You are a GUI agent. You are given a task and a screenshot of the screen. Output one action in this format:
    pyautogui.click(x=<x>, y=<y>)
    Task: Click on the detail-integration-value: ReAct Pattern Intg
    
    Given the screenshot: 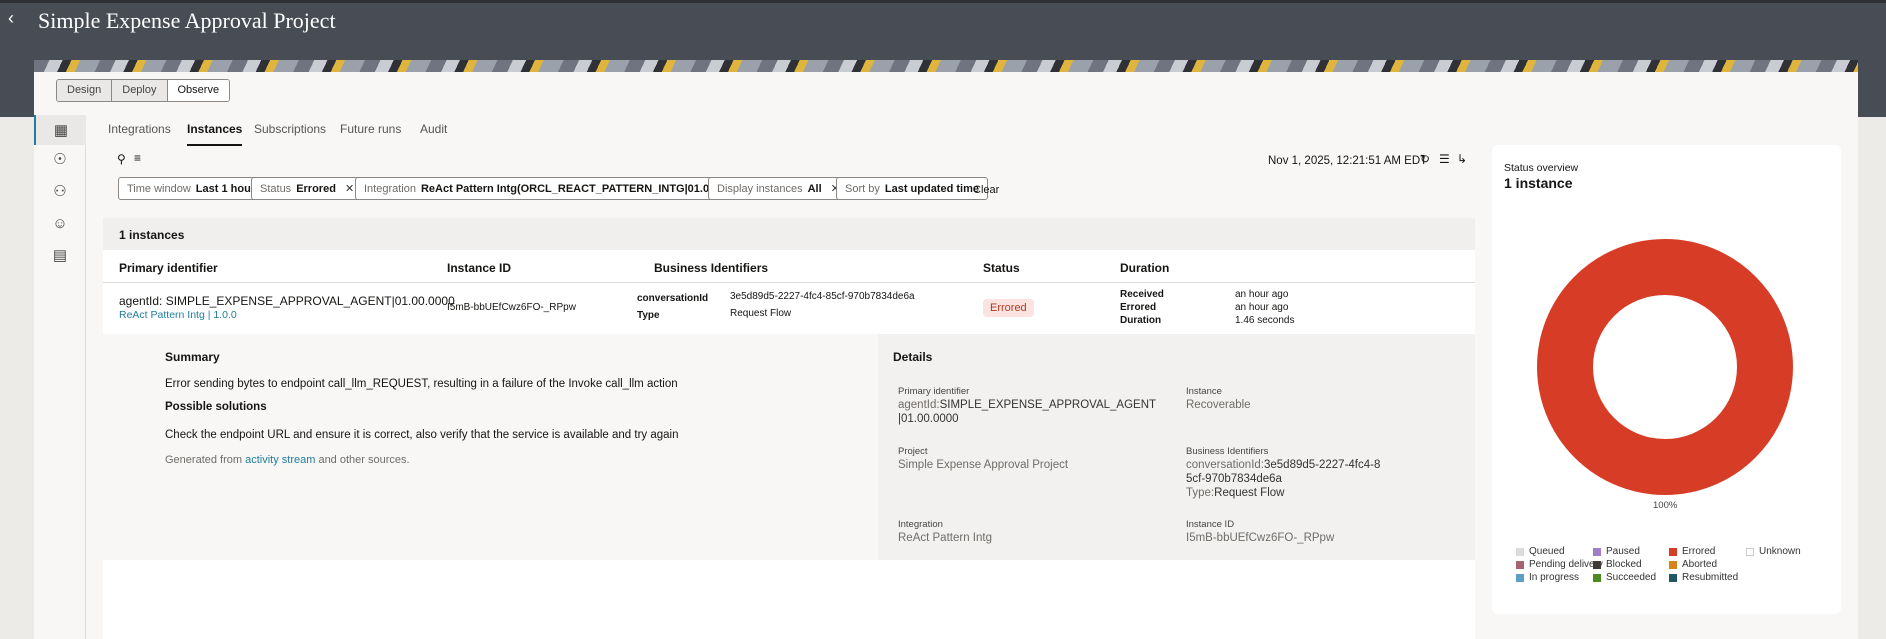 What is the action you would take?
    pyautogui.click(x=945, y=538)
    